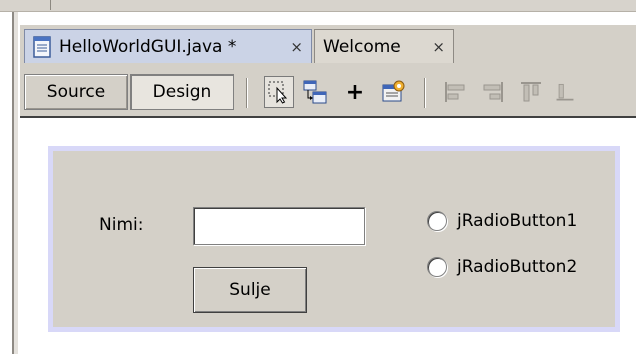  Describe the element at coordinates (318, 6) in the screenshot. I see `window-top-strip` at that location.